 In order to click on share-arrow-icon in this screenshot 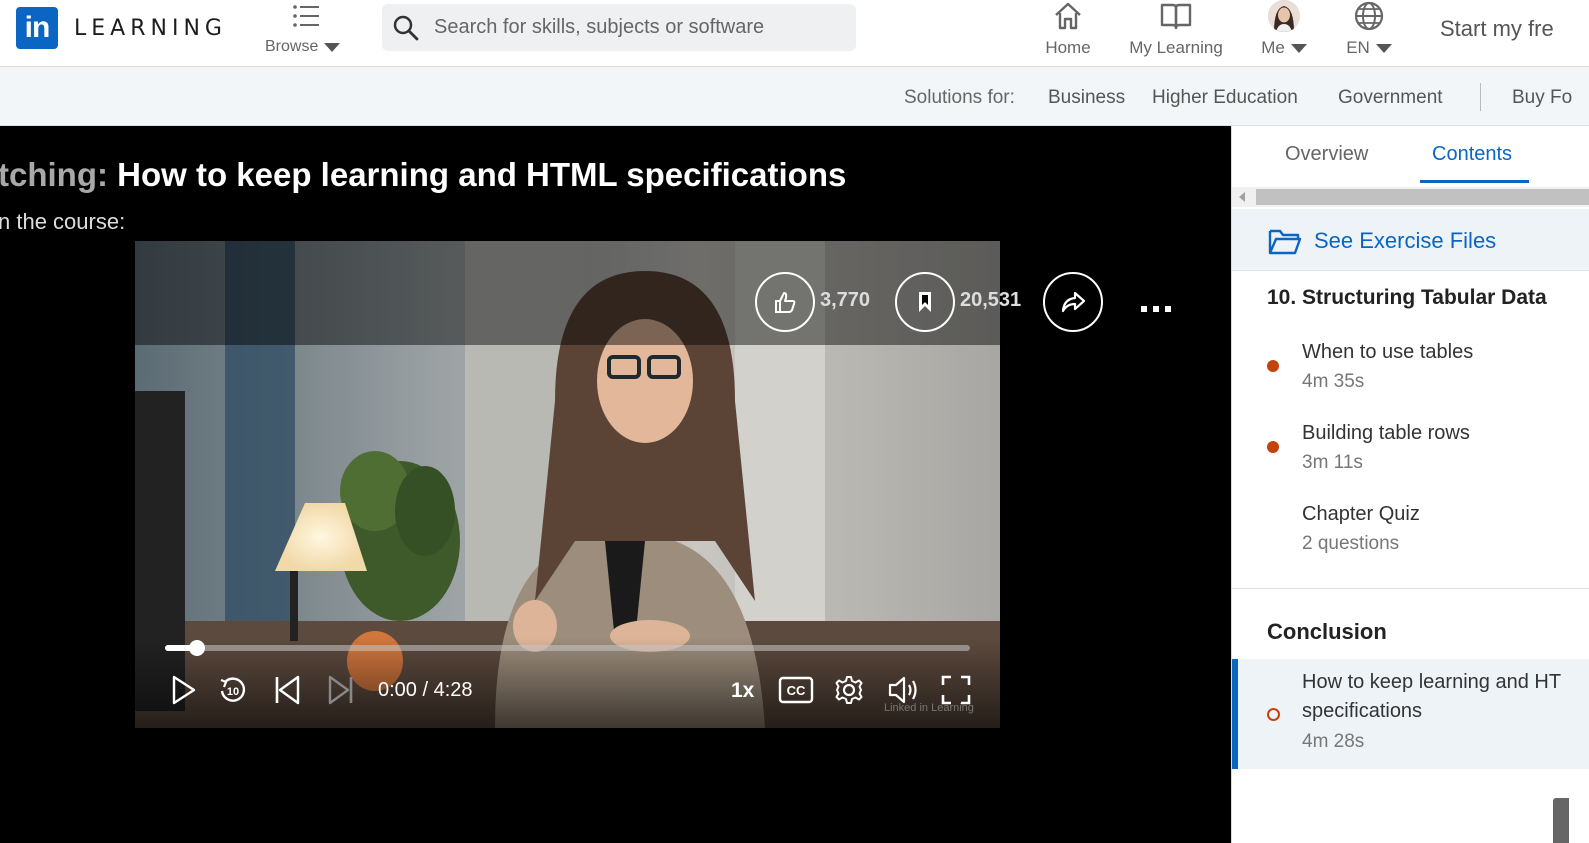, I will do `click(1073, 302)`.